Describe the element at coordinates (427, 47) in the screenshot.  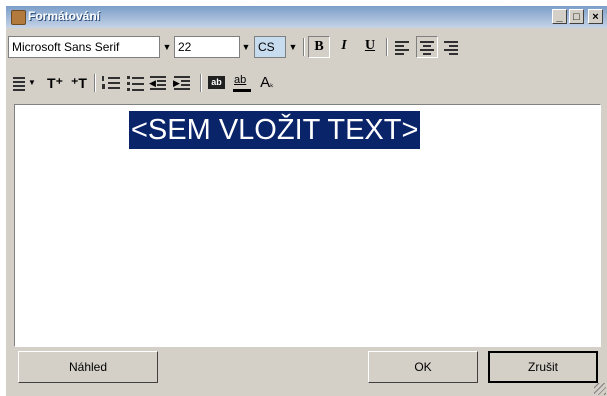
I see `align-center-icon` at that location.